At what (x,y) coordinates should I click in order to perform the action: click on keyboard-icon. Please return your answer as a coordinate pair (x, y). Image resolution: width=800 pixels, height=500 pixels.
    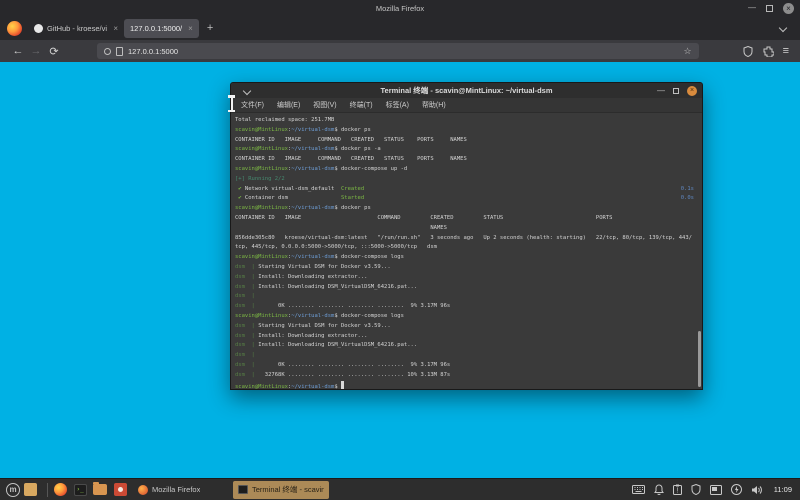
    Looking at the image, I should click on (638, 489).